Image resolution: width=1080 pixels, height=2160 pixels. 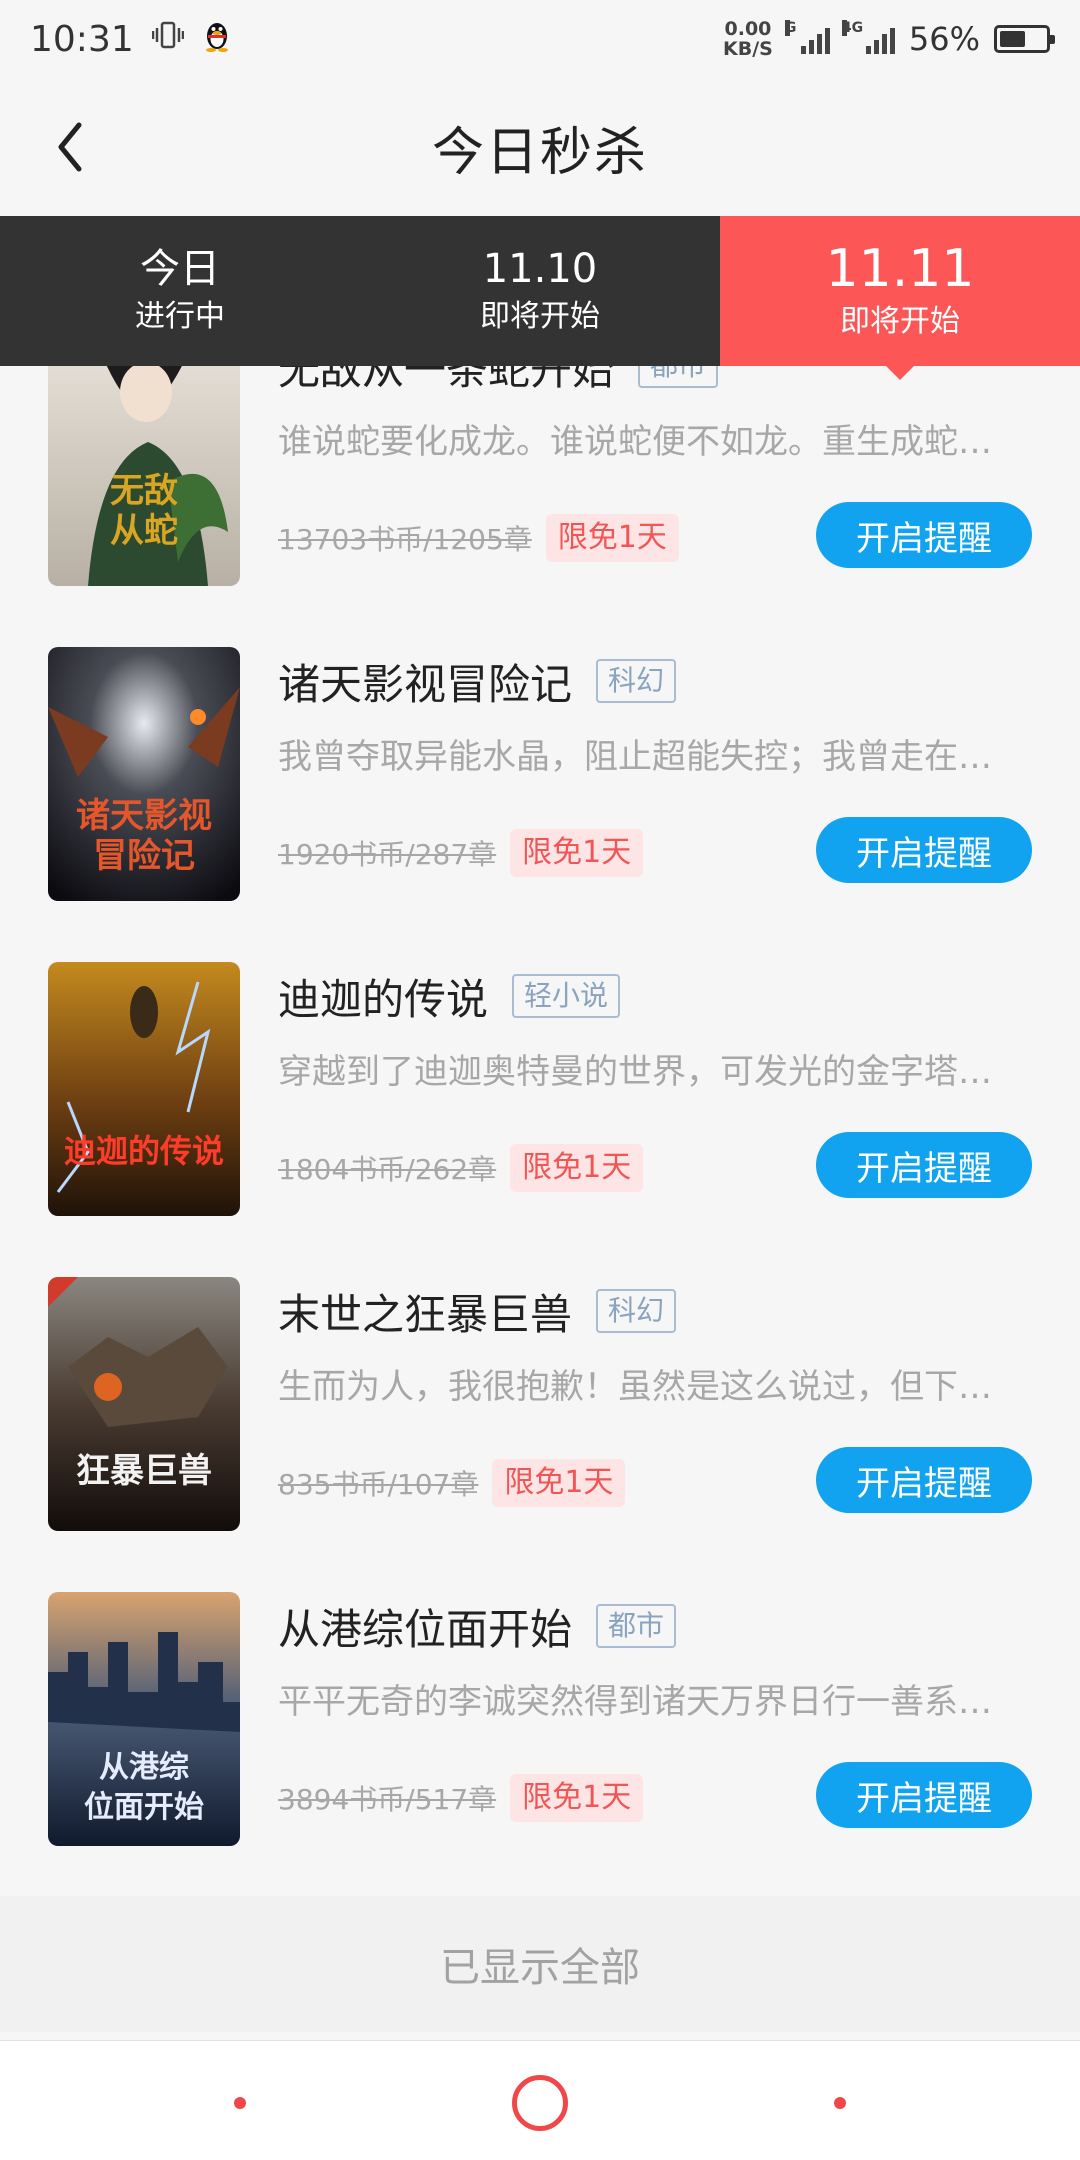 I want to click on system-nav-bar, so click(x=540, y=2100).